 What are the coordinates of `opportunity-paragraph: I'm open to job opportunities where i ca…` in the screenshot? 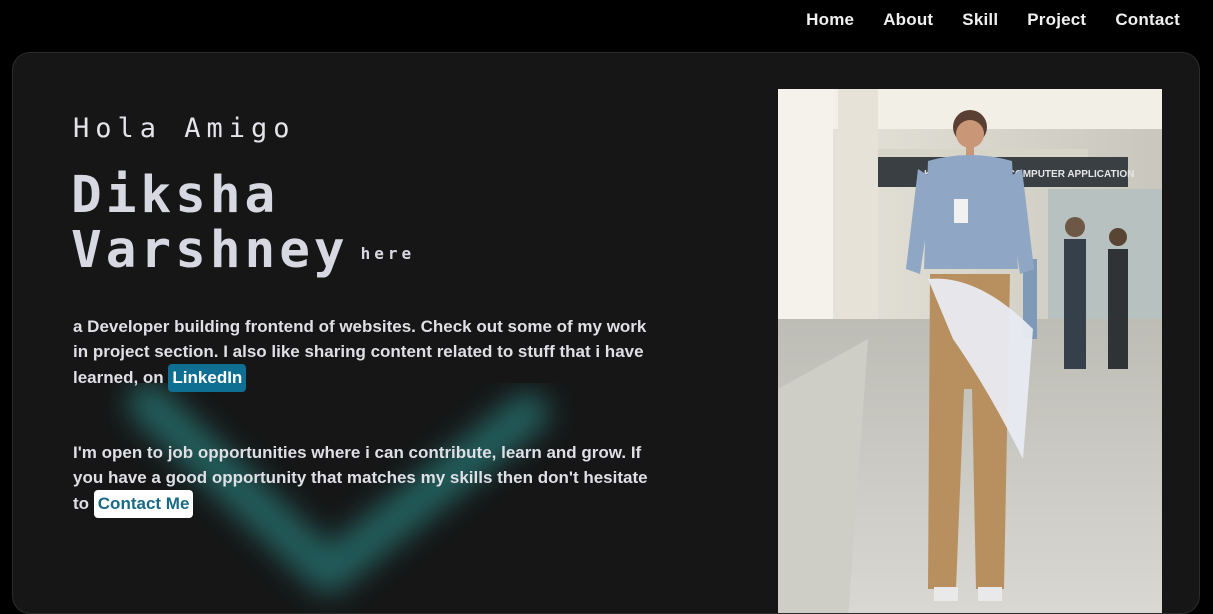 It's located at (368, 479).